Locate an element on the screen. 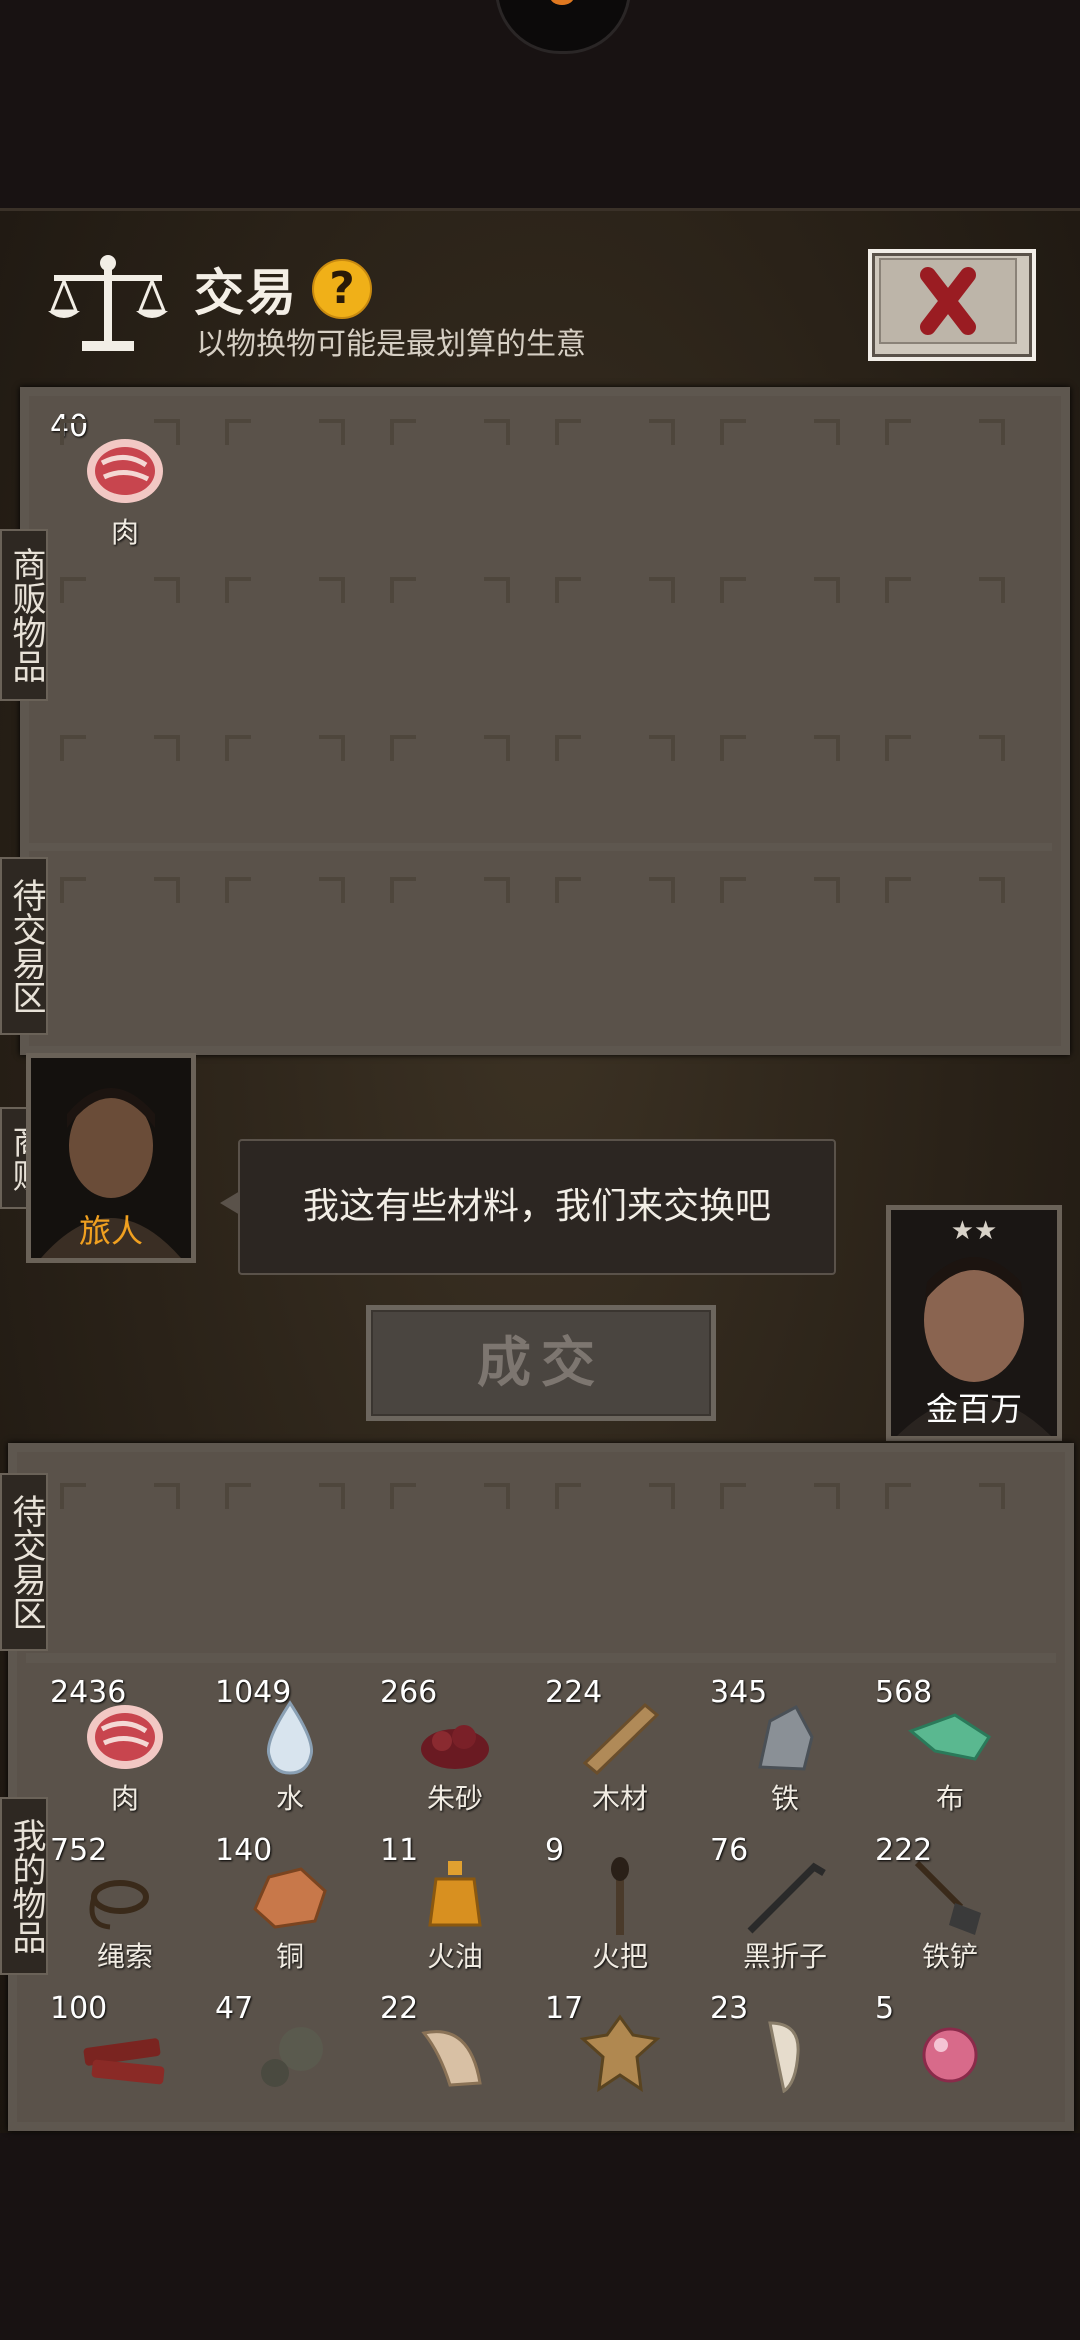  oil-bottle-icon is located at coordinates (455, 1894).